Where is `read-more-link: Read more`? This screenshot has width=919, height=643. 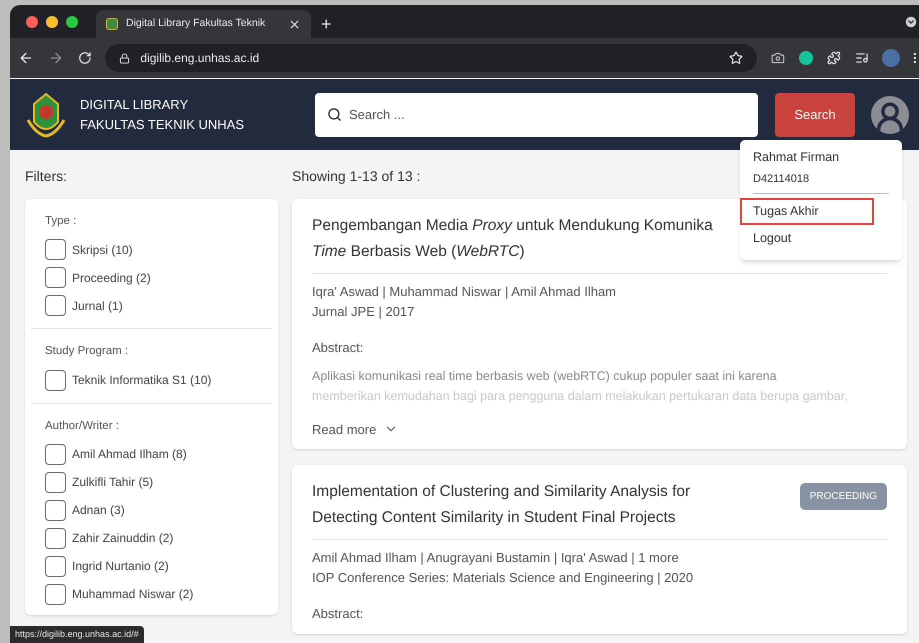
read-more-link: Read more is located at coordinates (355, 429).